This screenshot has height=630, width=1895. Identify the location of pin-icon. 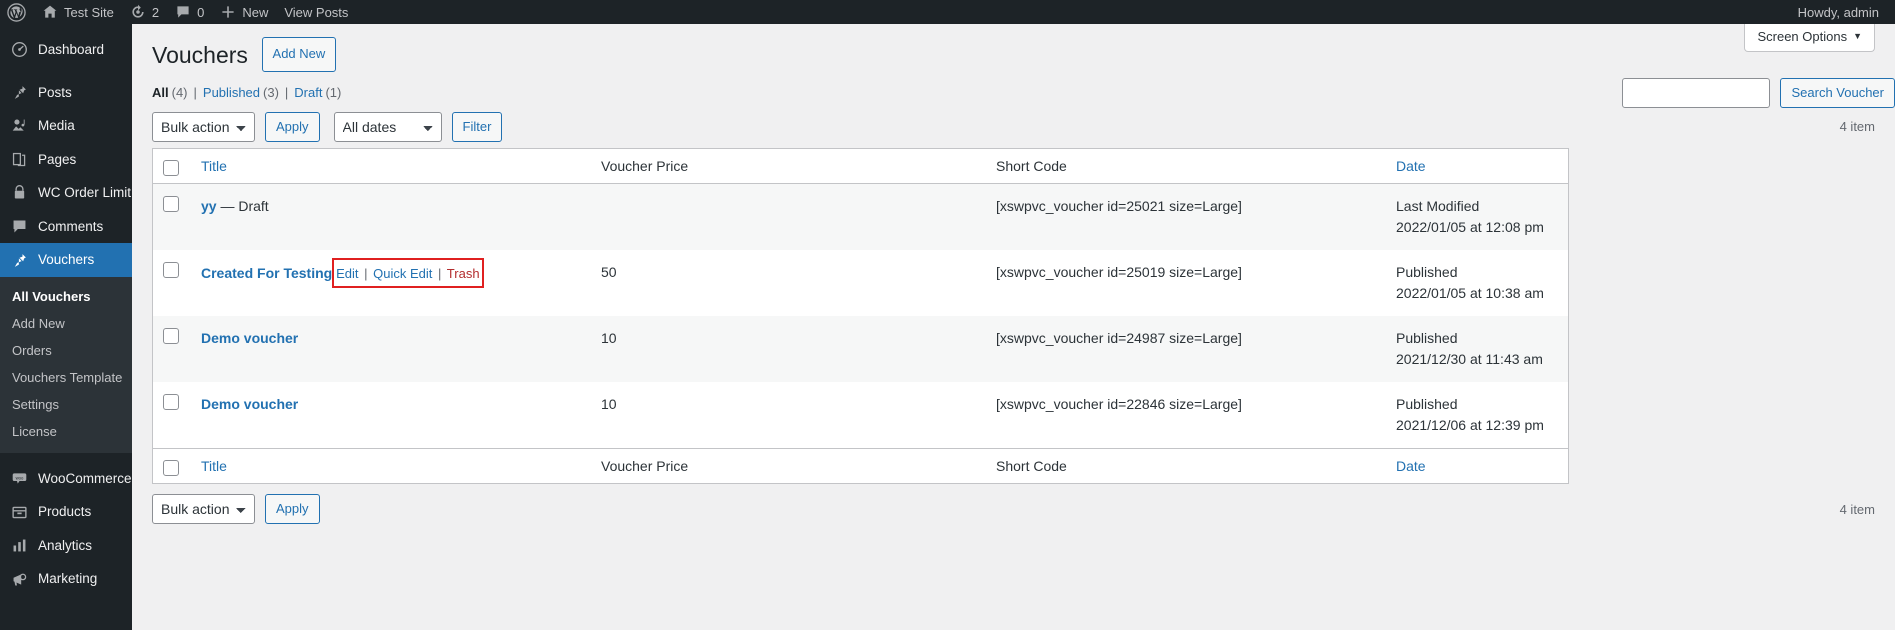
(19, 260).